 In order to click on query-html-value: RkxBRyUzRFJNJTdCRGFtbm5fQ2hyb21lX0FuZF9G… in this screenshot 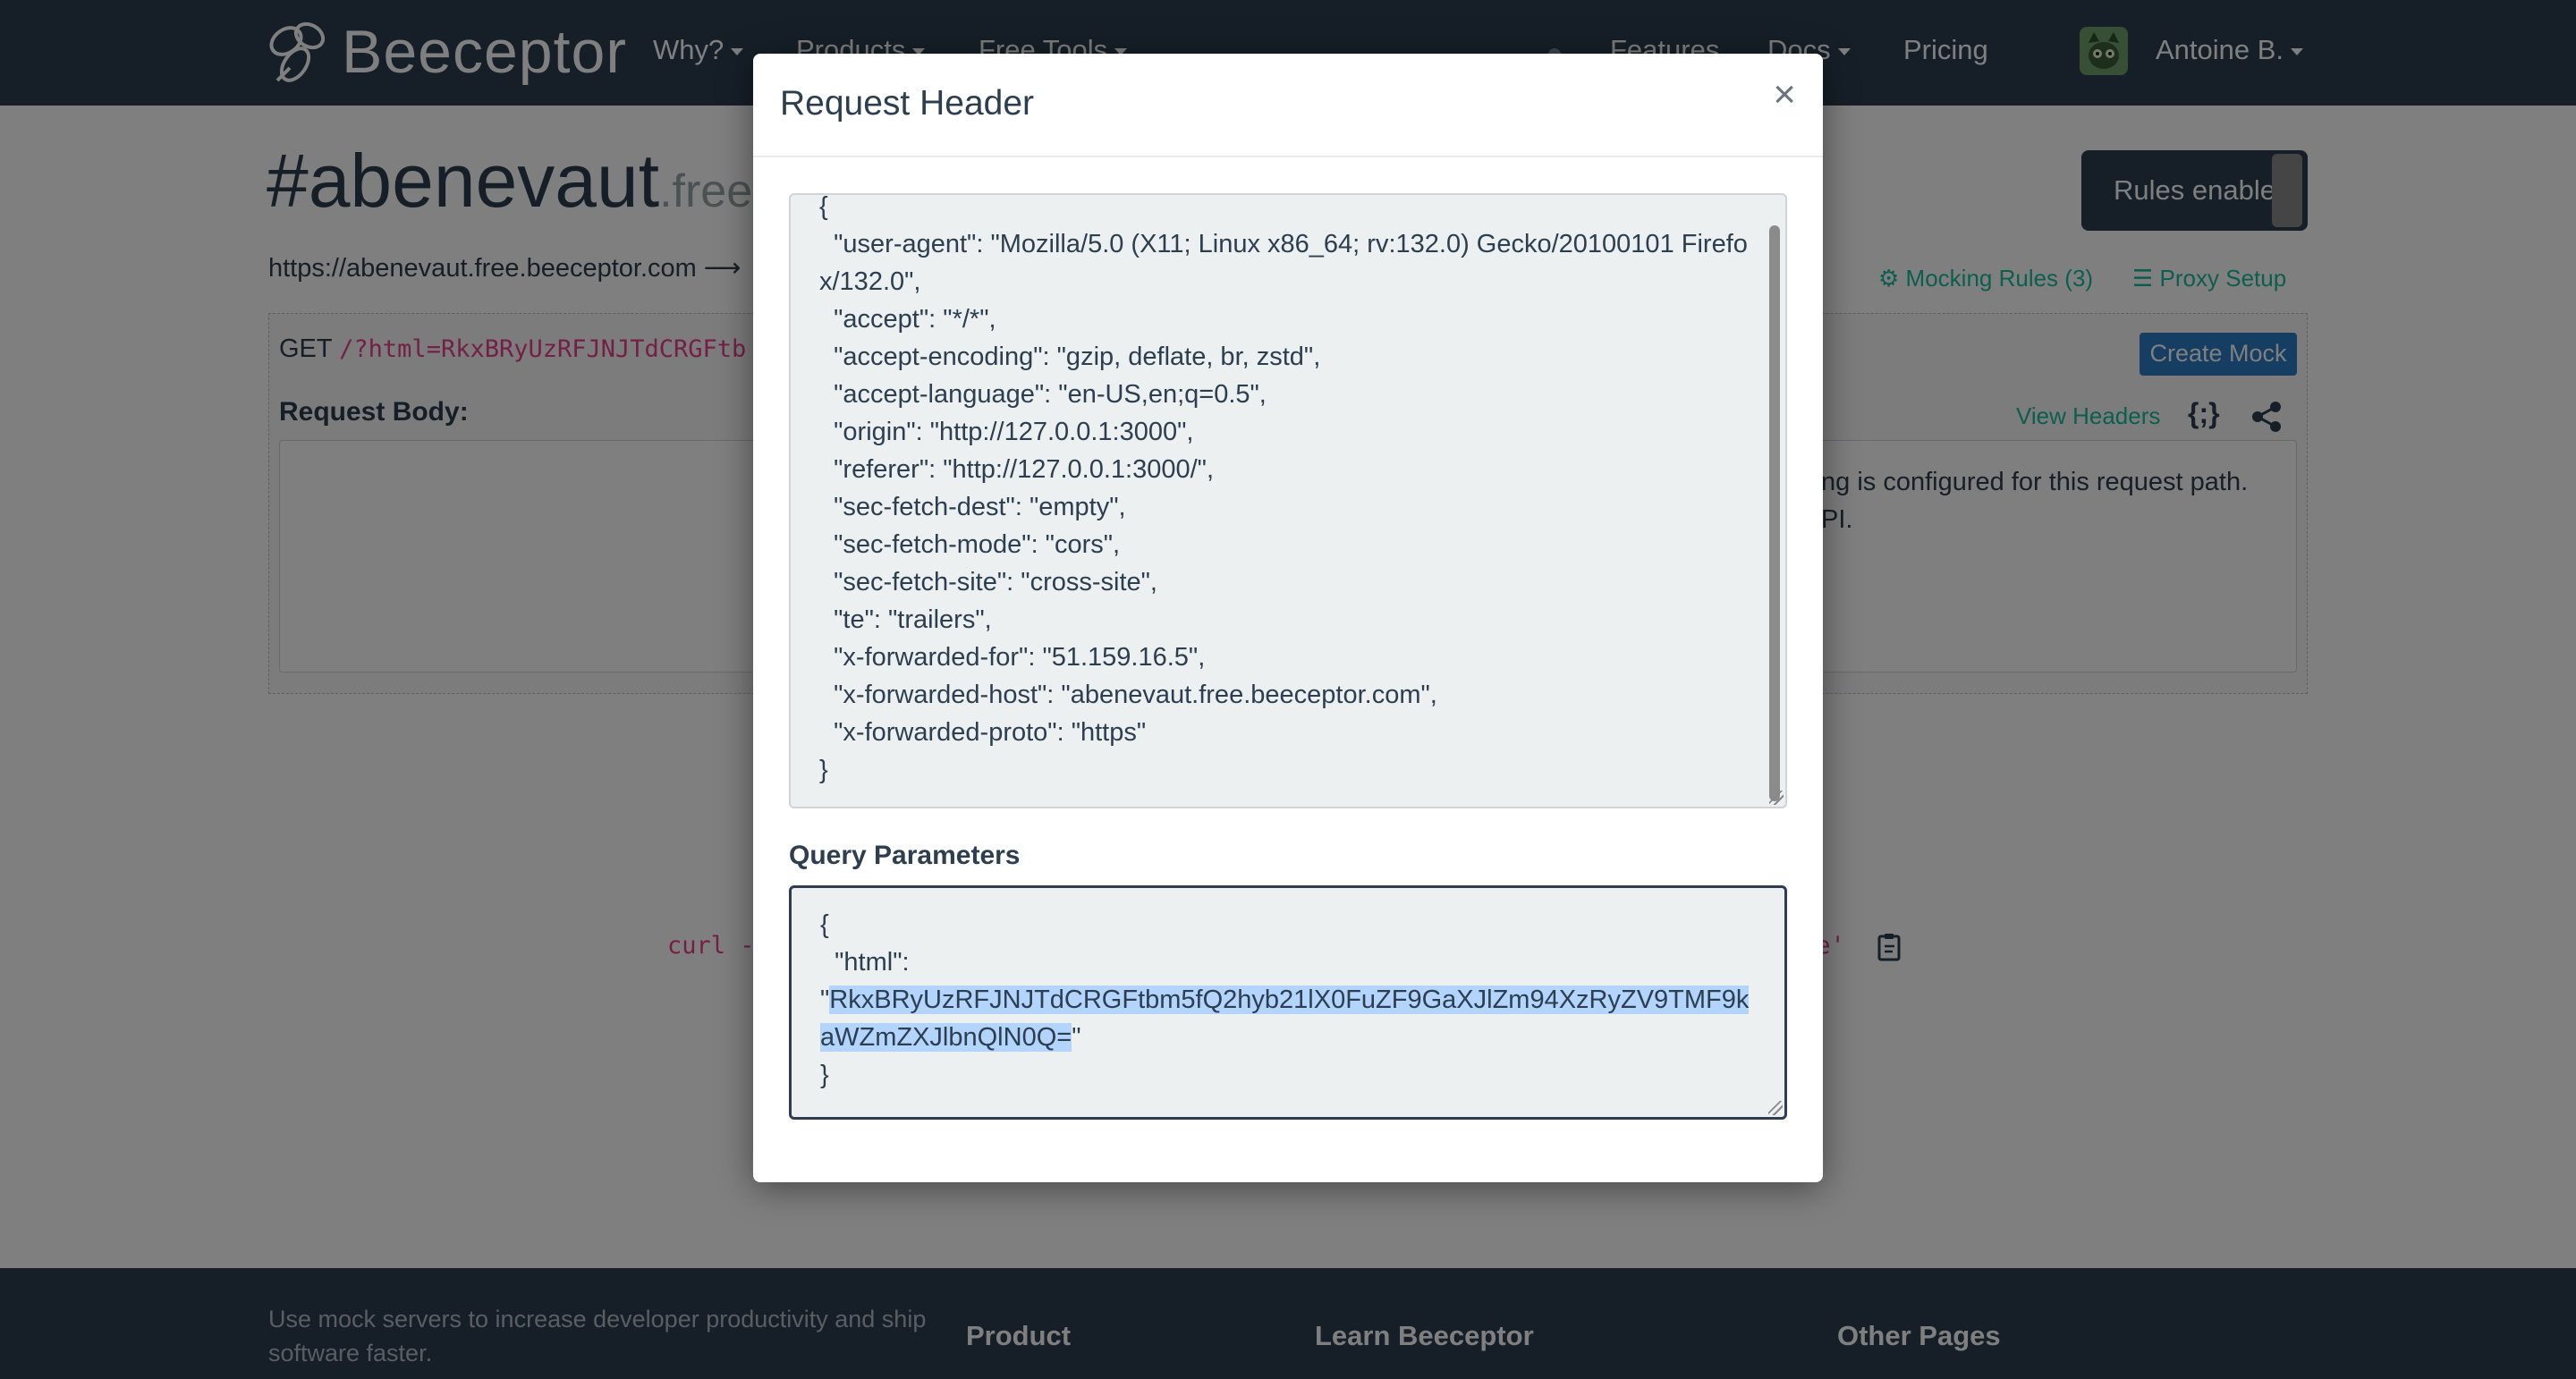, I will do `click(1285, 1019)`.